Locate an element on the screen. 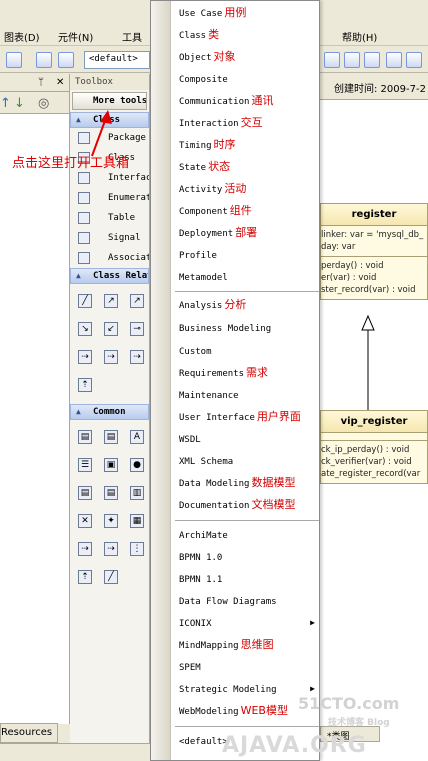 The image size is (428, 761). diagram-header: 创建时间: 2009-7-2 is located at coordinates (374, 87).